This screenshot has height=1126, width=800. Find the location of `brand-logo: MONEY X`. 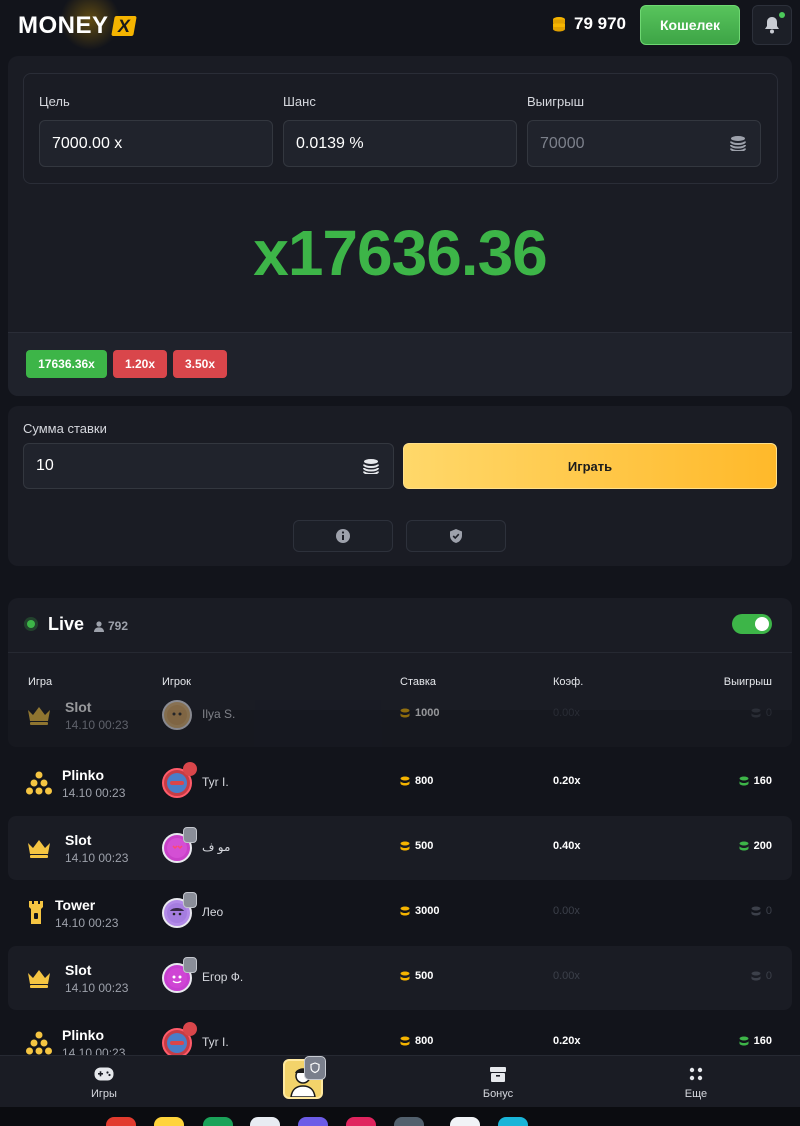

brand-logo: MONEY X is located at coordinates (77, 26).